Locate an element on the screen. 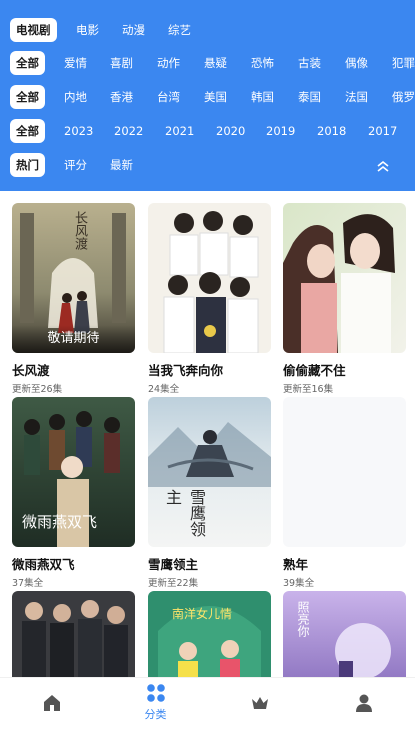 This screenshot has height=730, width=415. region-chip: 香港 is located at coordinates (121, 97).